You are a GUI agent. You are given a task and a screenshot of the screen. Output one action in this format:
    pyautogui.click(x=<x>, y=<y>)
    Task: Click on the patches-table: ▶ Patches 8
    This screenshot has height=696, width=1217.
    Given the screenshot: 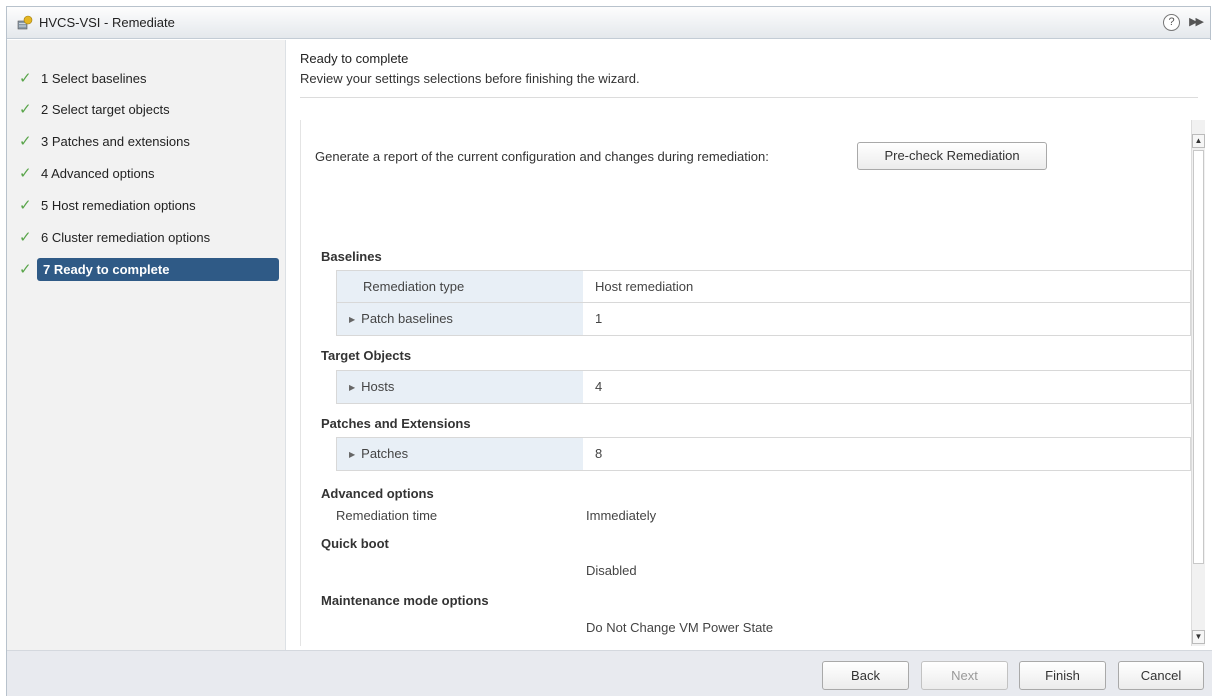 What is the action you would take?
    pyautogui.click(x=763, y=454)
    